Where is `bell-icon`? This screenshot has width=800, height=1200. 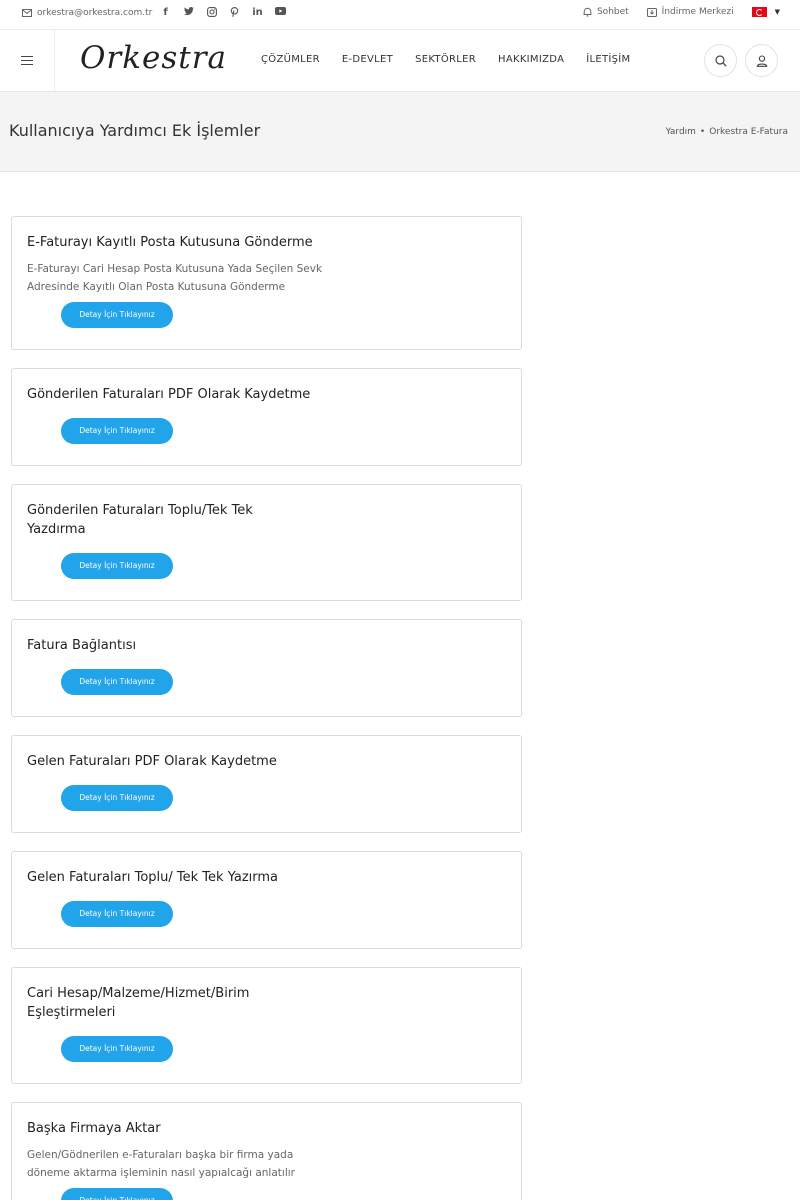
bell-icon is located at coordinates (587, 12).